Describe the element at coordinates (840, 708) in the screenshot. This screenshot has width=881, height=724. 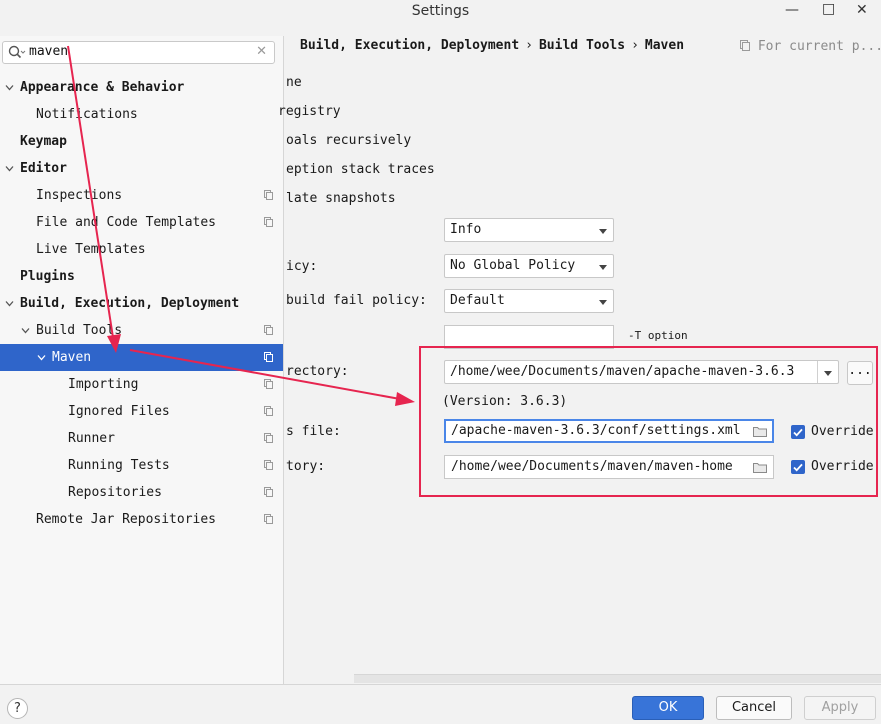
I see `apply-button: Apply` at that location.